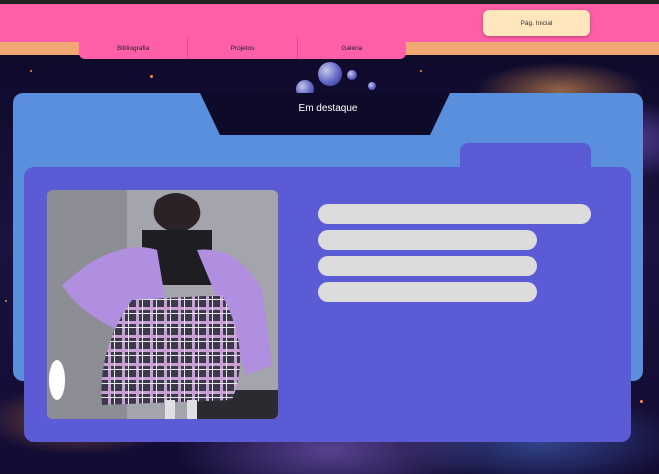 The height and width of the screenshot is (474, 659). I want to click on home-button: Pág. Inicial, so click(536, 23).